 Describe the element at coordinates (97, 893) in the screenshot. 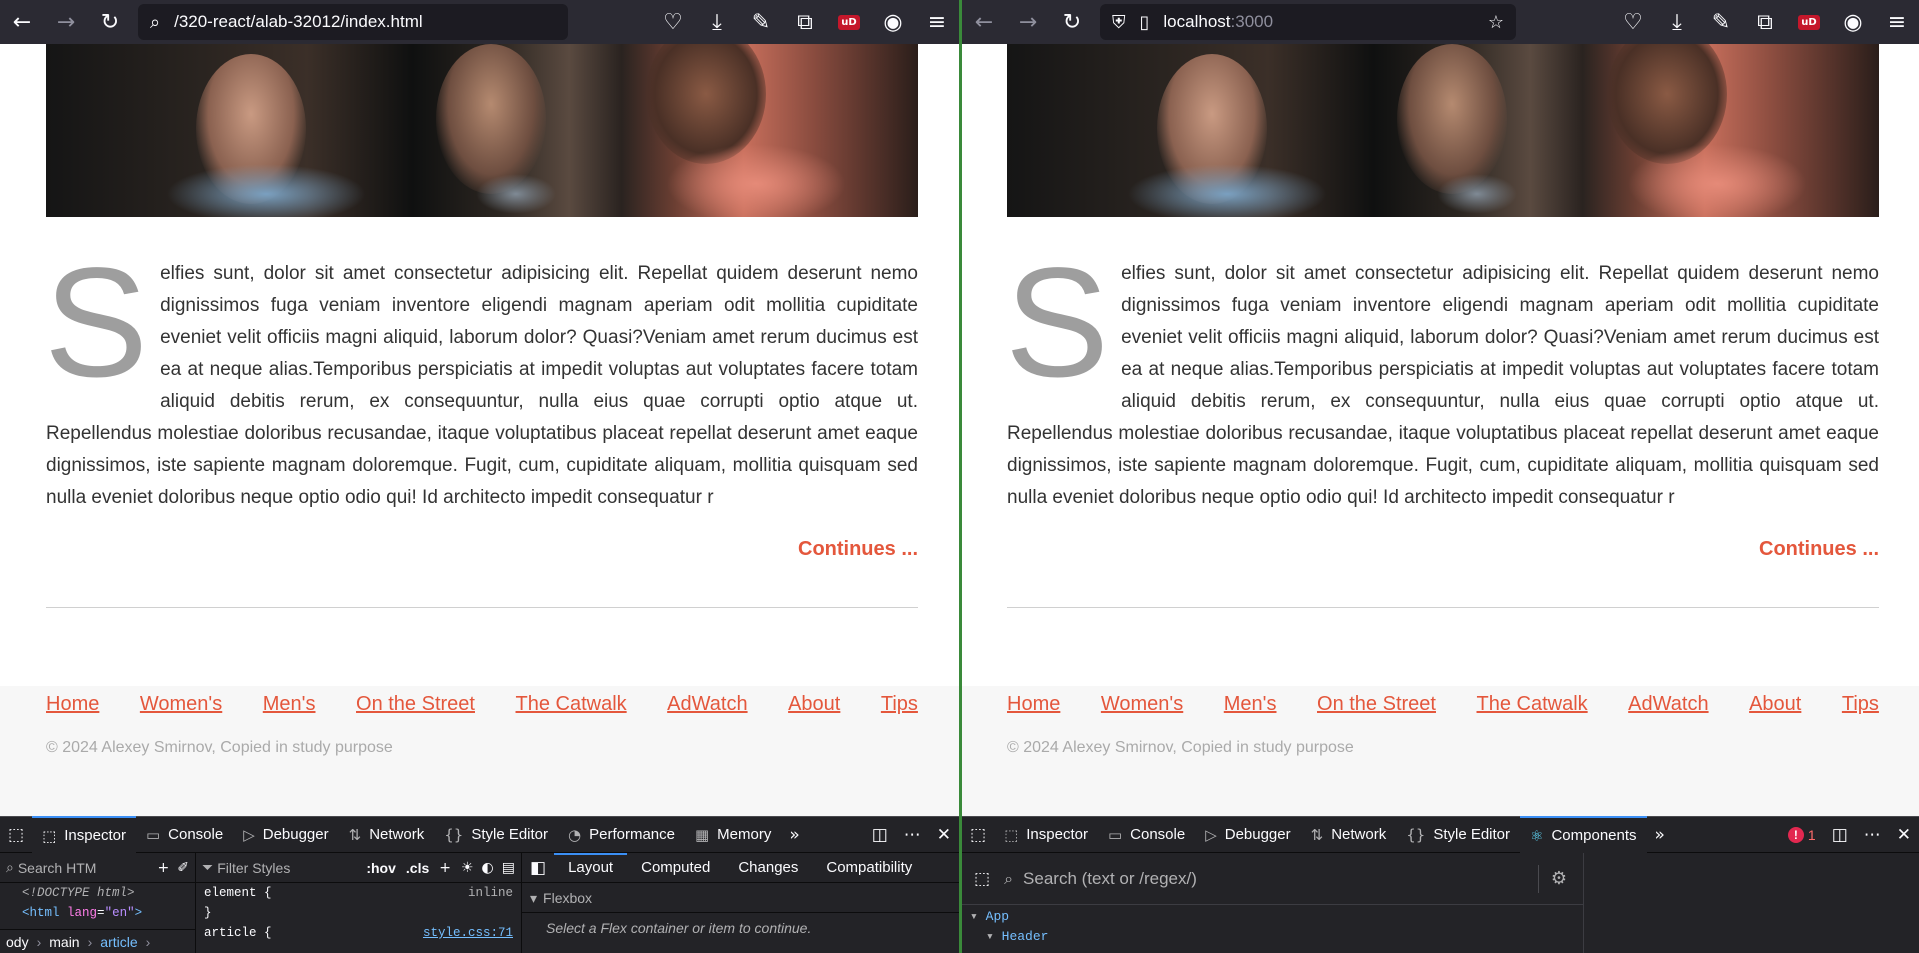

I see `doctype-line: <!DOCTYPE html>` at that location.